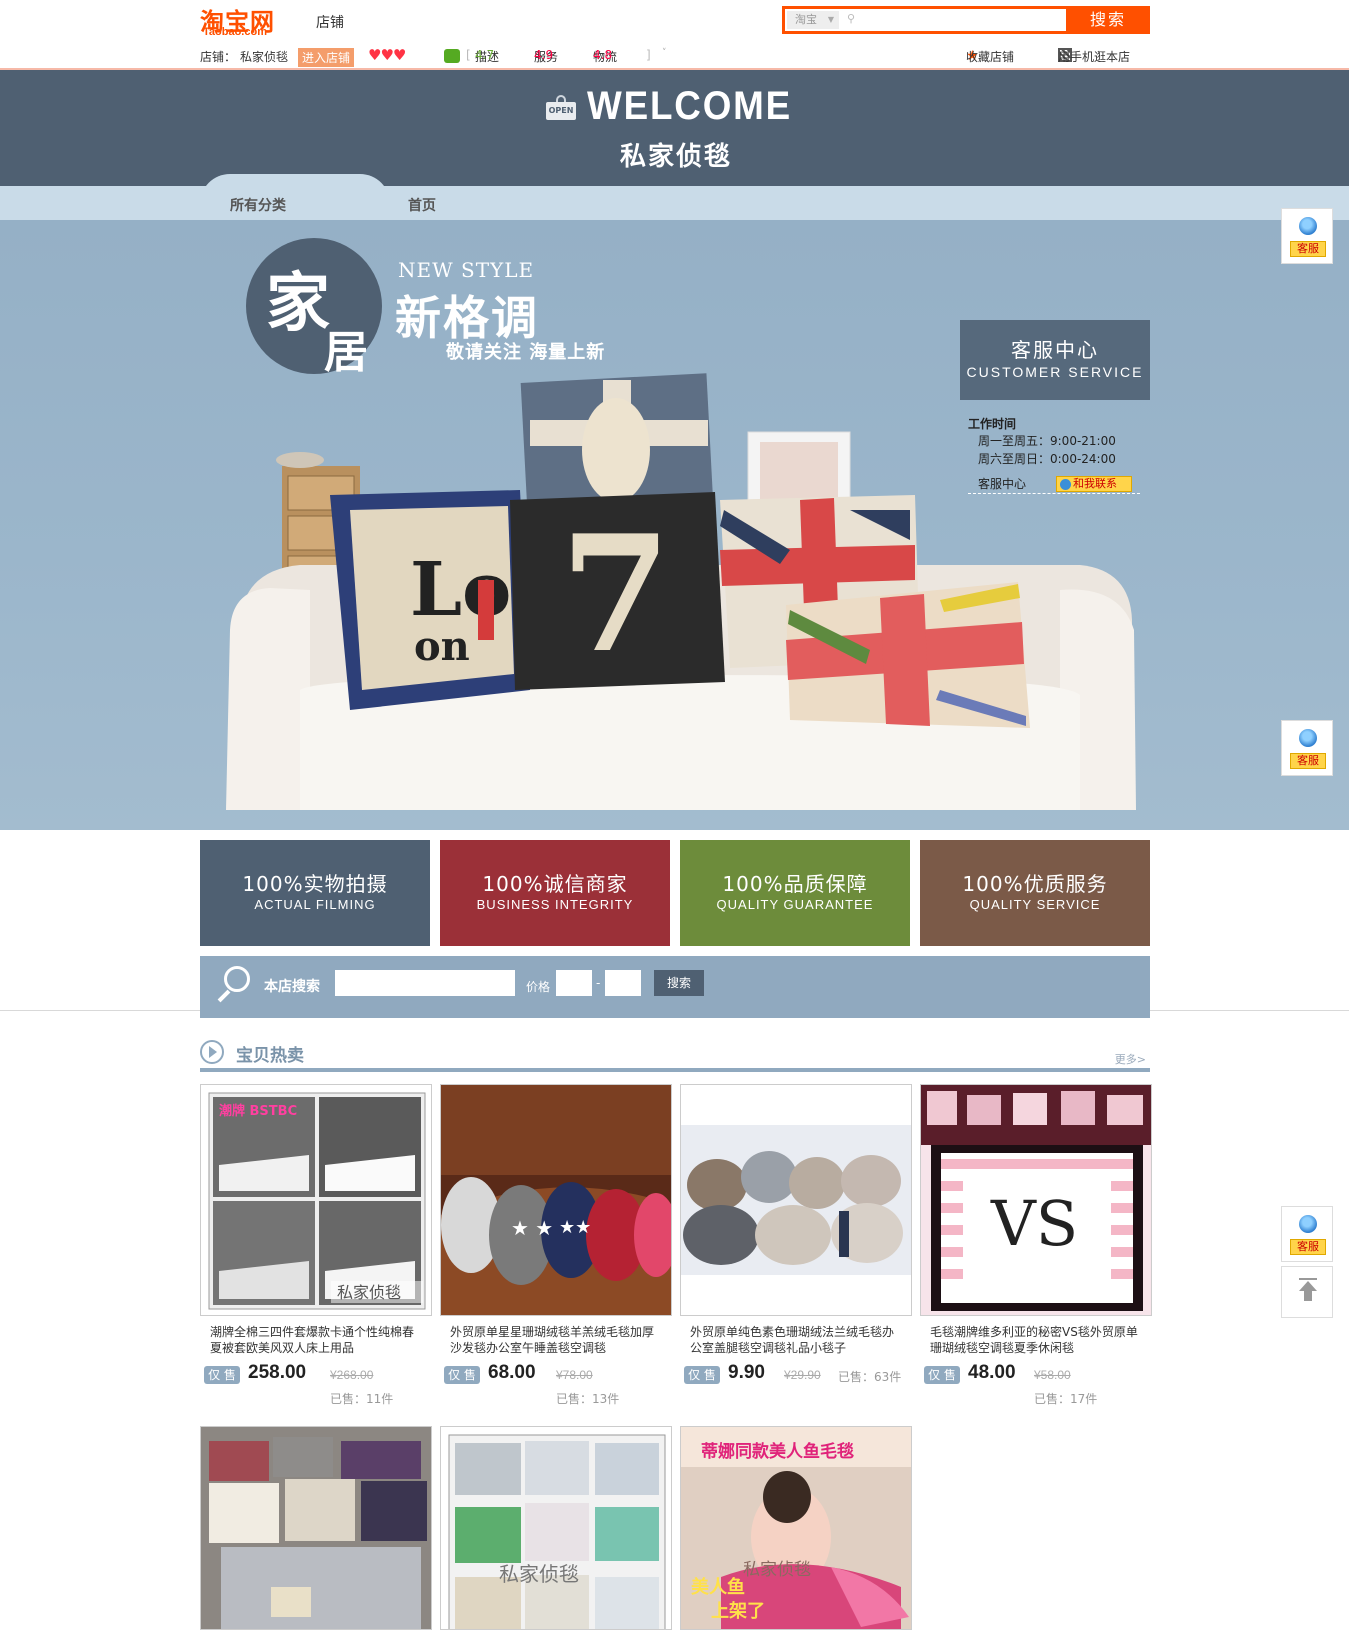  What do you see at coordinates (1035, 884) in the screenshot?
I see `guarantee-cn: 100%优质服务` at bounding box center [1035, 884].